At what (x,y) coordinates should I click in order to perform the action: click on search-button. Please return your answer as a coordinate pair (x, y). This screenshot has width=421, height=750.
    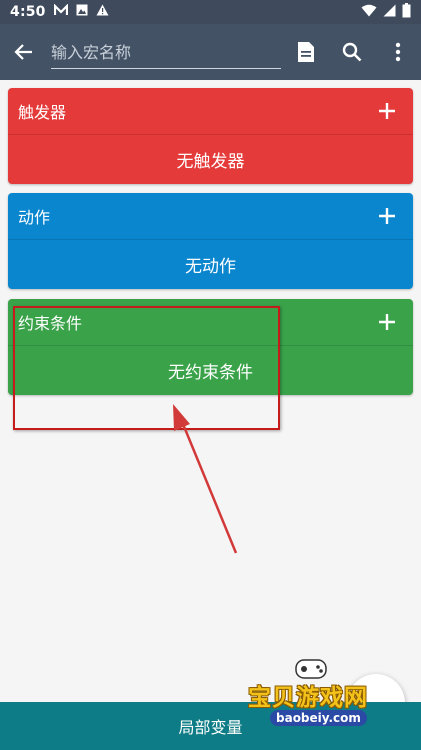
    Looking at the image, I should click on (352, 52).